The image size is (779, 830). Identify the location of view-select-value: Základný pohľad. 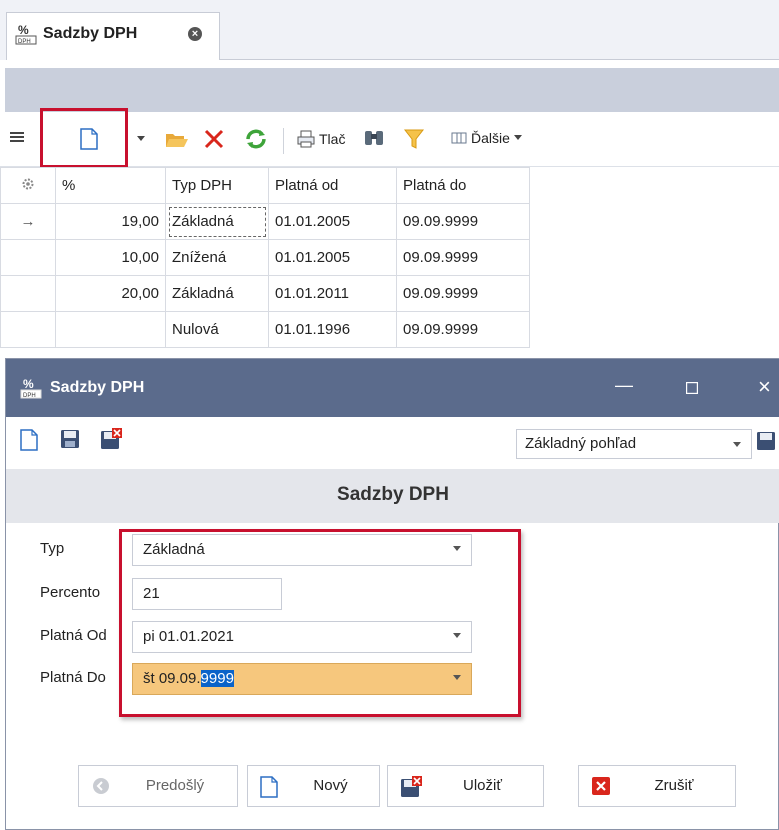
(581, 443).